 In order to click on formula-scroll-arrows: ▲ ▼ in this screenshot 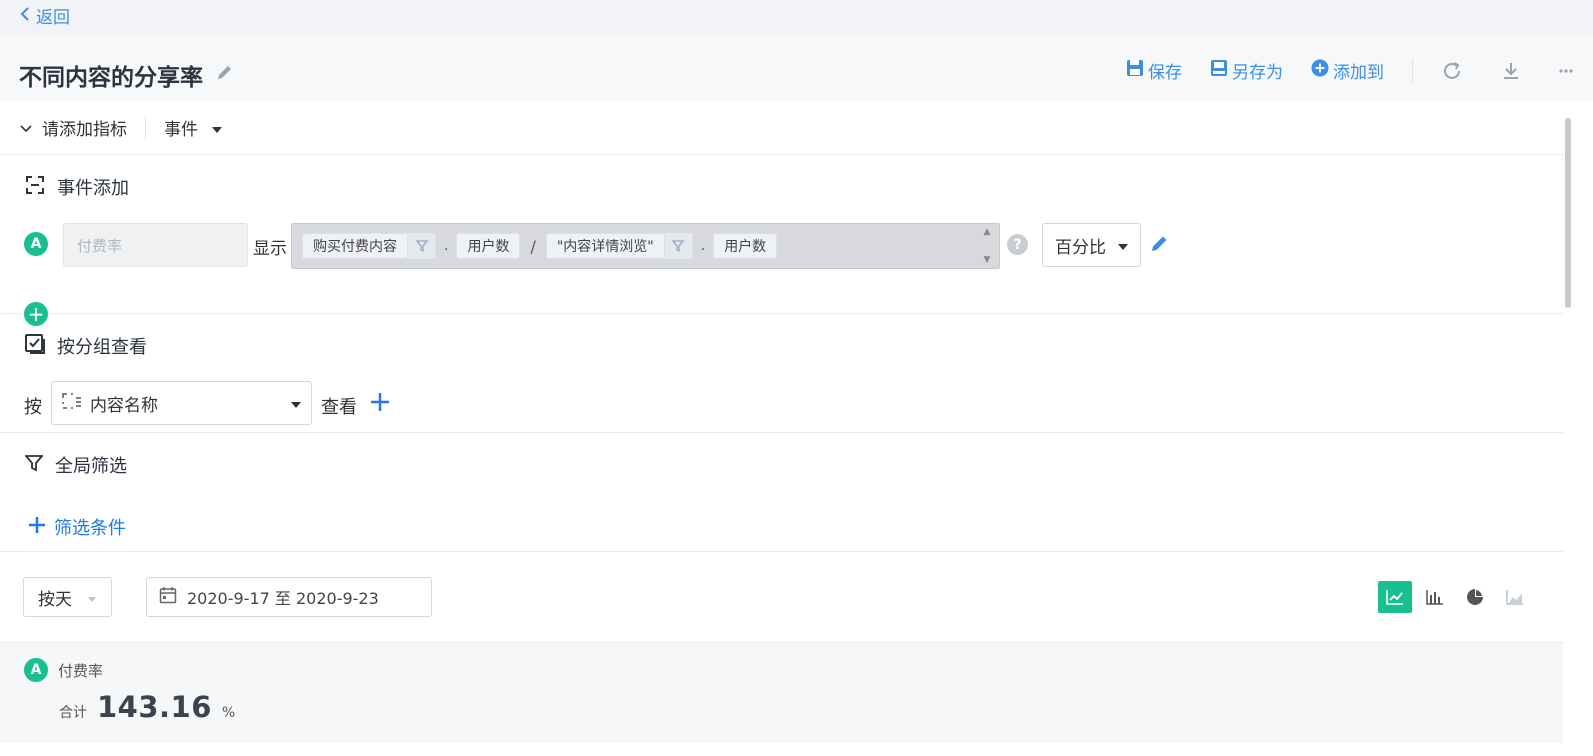, I will do `click(987, 246)`.